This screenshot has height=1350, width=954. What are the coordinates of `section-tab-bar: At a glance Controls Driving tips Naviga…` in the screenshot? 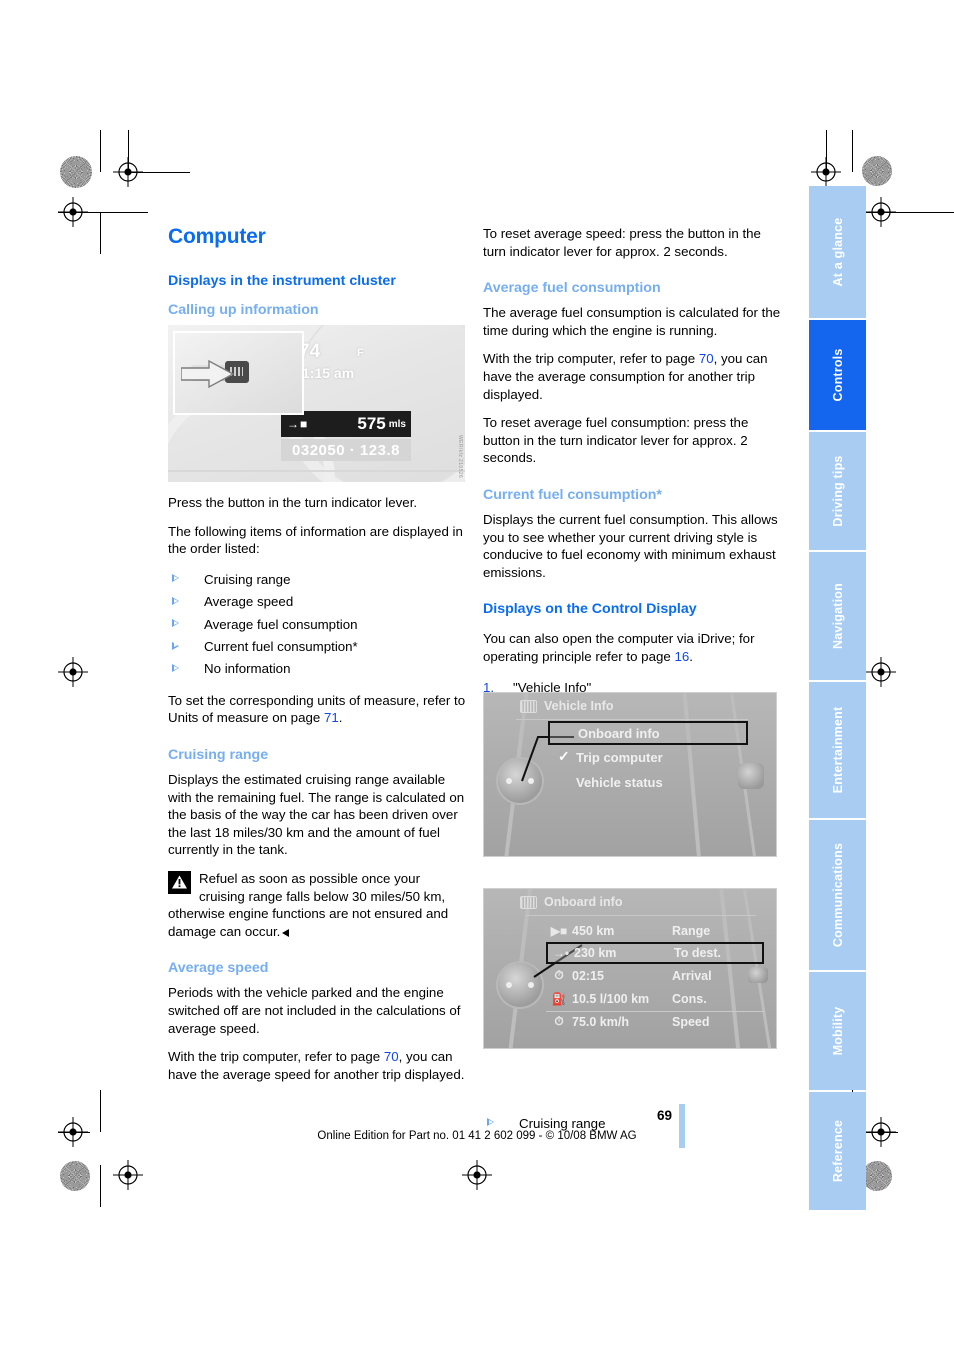 It's located at (837, 698).